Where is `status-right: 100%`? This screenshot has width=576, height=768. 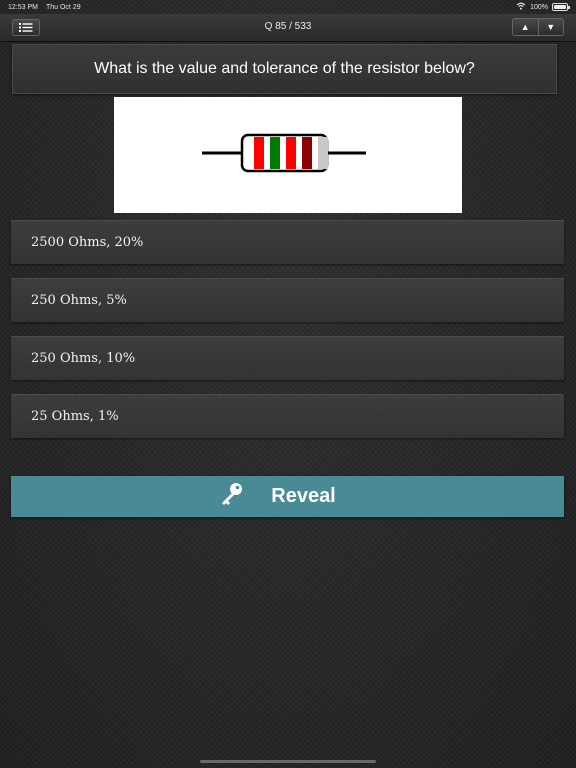
status-right: 100% is located at coordinates (543, 7).